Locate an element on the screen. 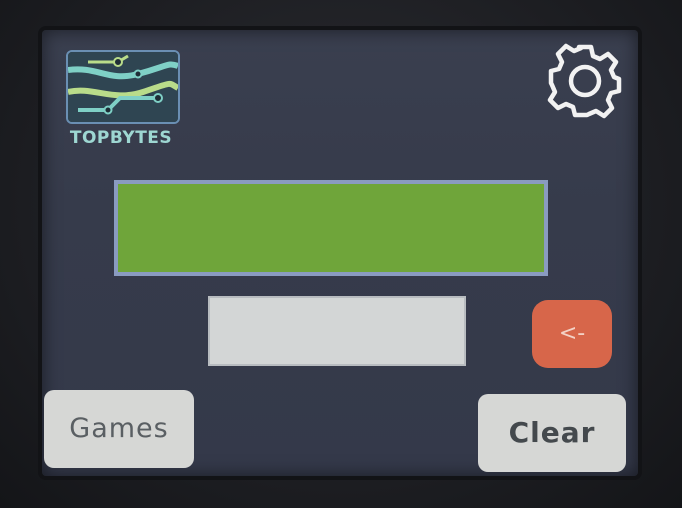  answer-input is located at coordinates (337, 331).